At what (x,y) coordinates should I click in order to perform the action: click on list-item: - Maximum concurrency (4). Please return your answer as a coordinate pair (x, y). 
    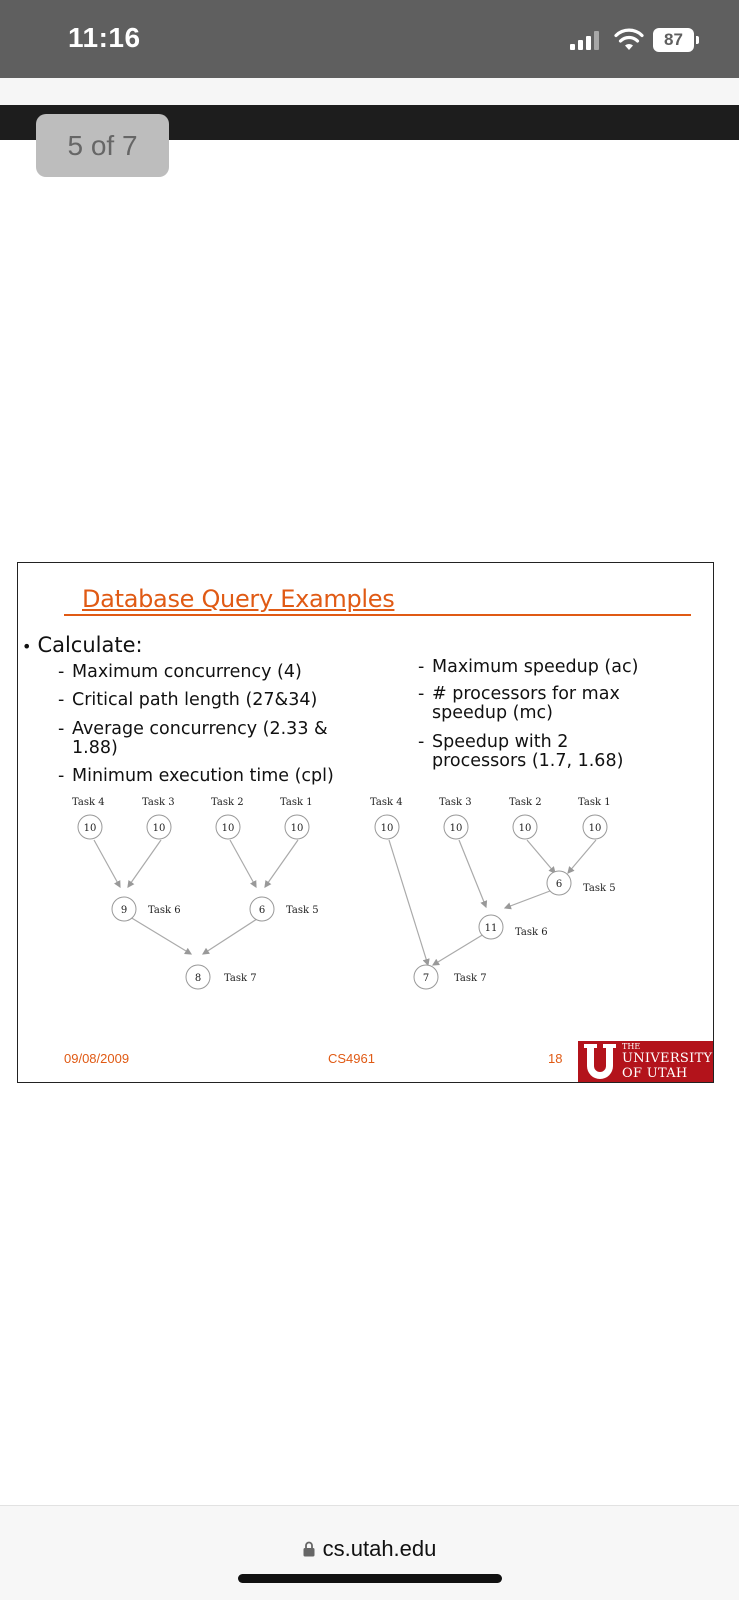
    Looking at the image, I should click on (180, 672).